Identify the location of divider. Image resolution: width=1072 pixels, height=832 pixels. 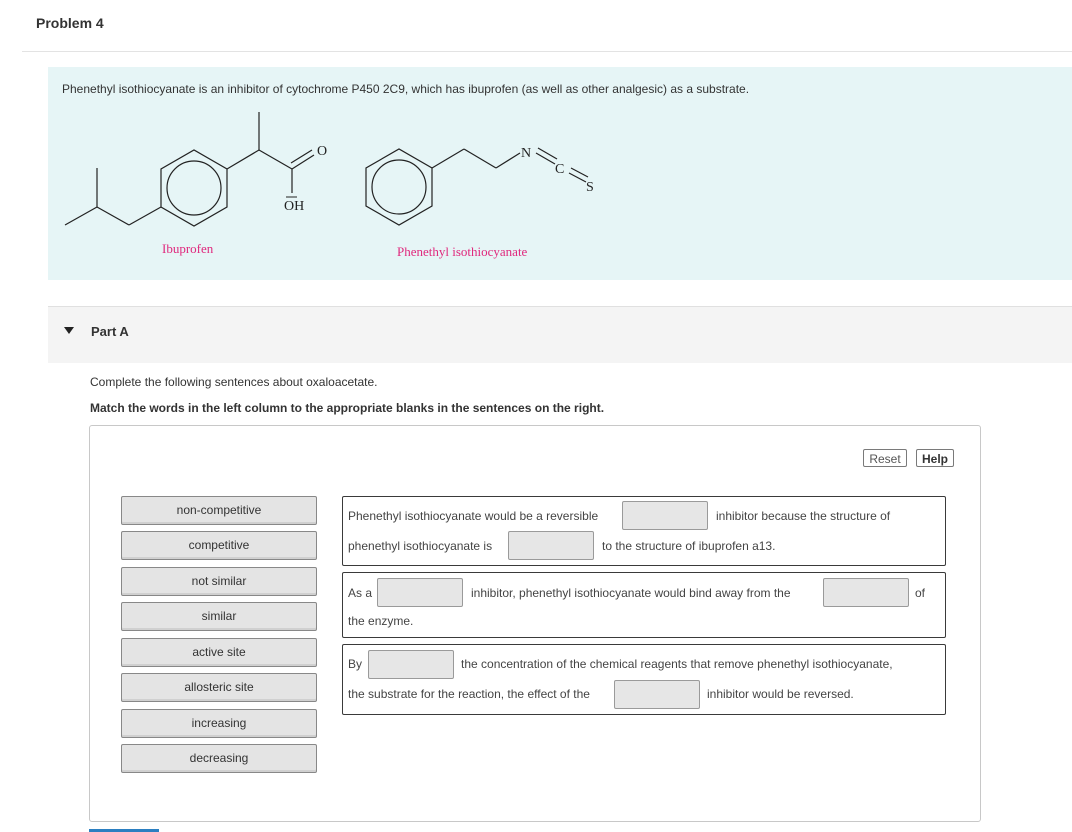
(547, 51).